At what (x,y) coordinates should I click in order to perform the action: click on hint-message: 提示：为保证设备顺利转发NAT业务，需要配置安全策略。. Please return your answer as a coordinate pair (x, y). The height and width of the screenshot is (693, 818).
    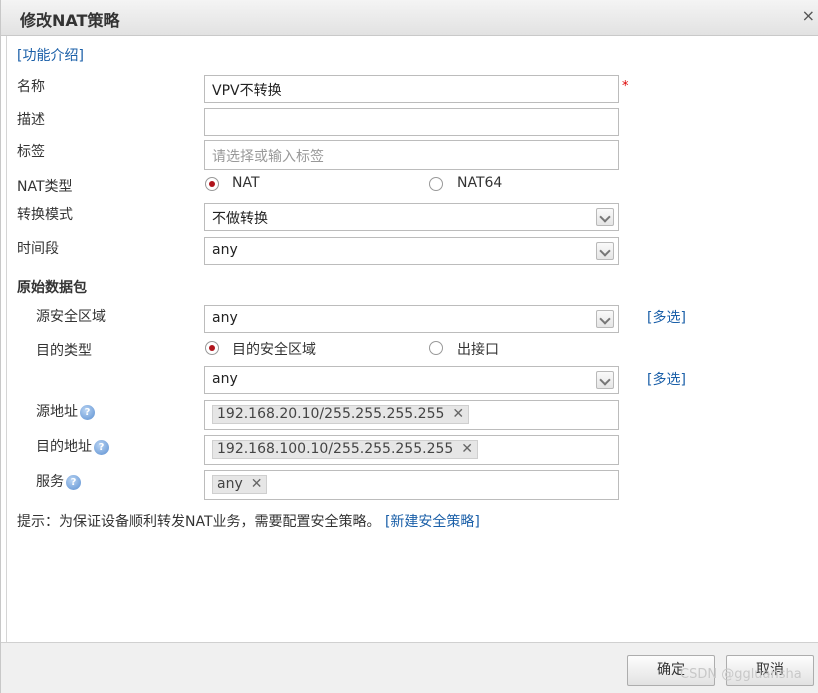
    Looking at the image, I should click on (199, 522).